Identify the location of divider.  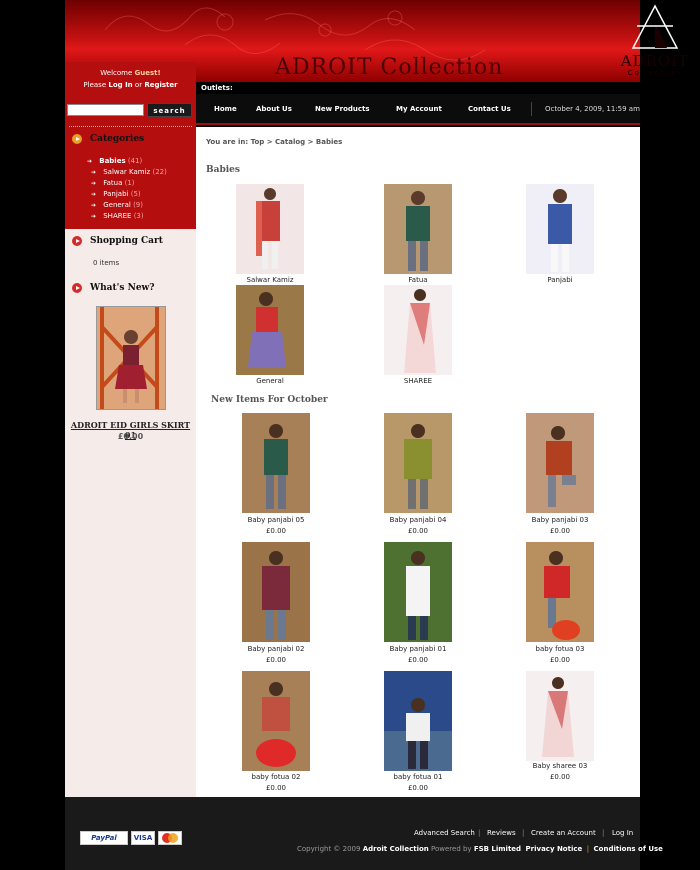
(130, 126).